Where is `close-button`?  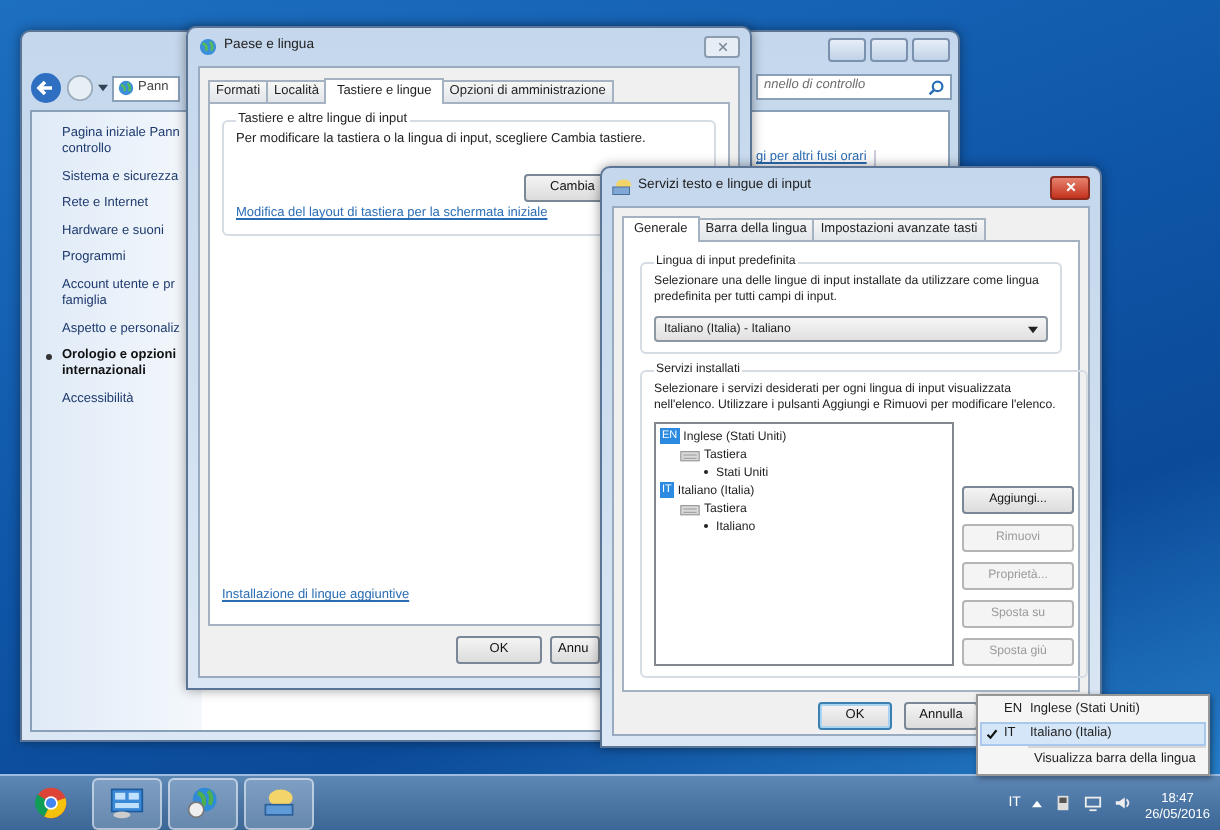
close-button is located at coordinates (1070, 187).